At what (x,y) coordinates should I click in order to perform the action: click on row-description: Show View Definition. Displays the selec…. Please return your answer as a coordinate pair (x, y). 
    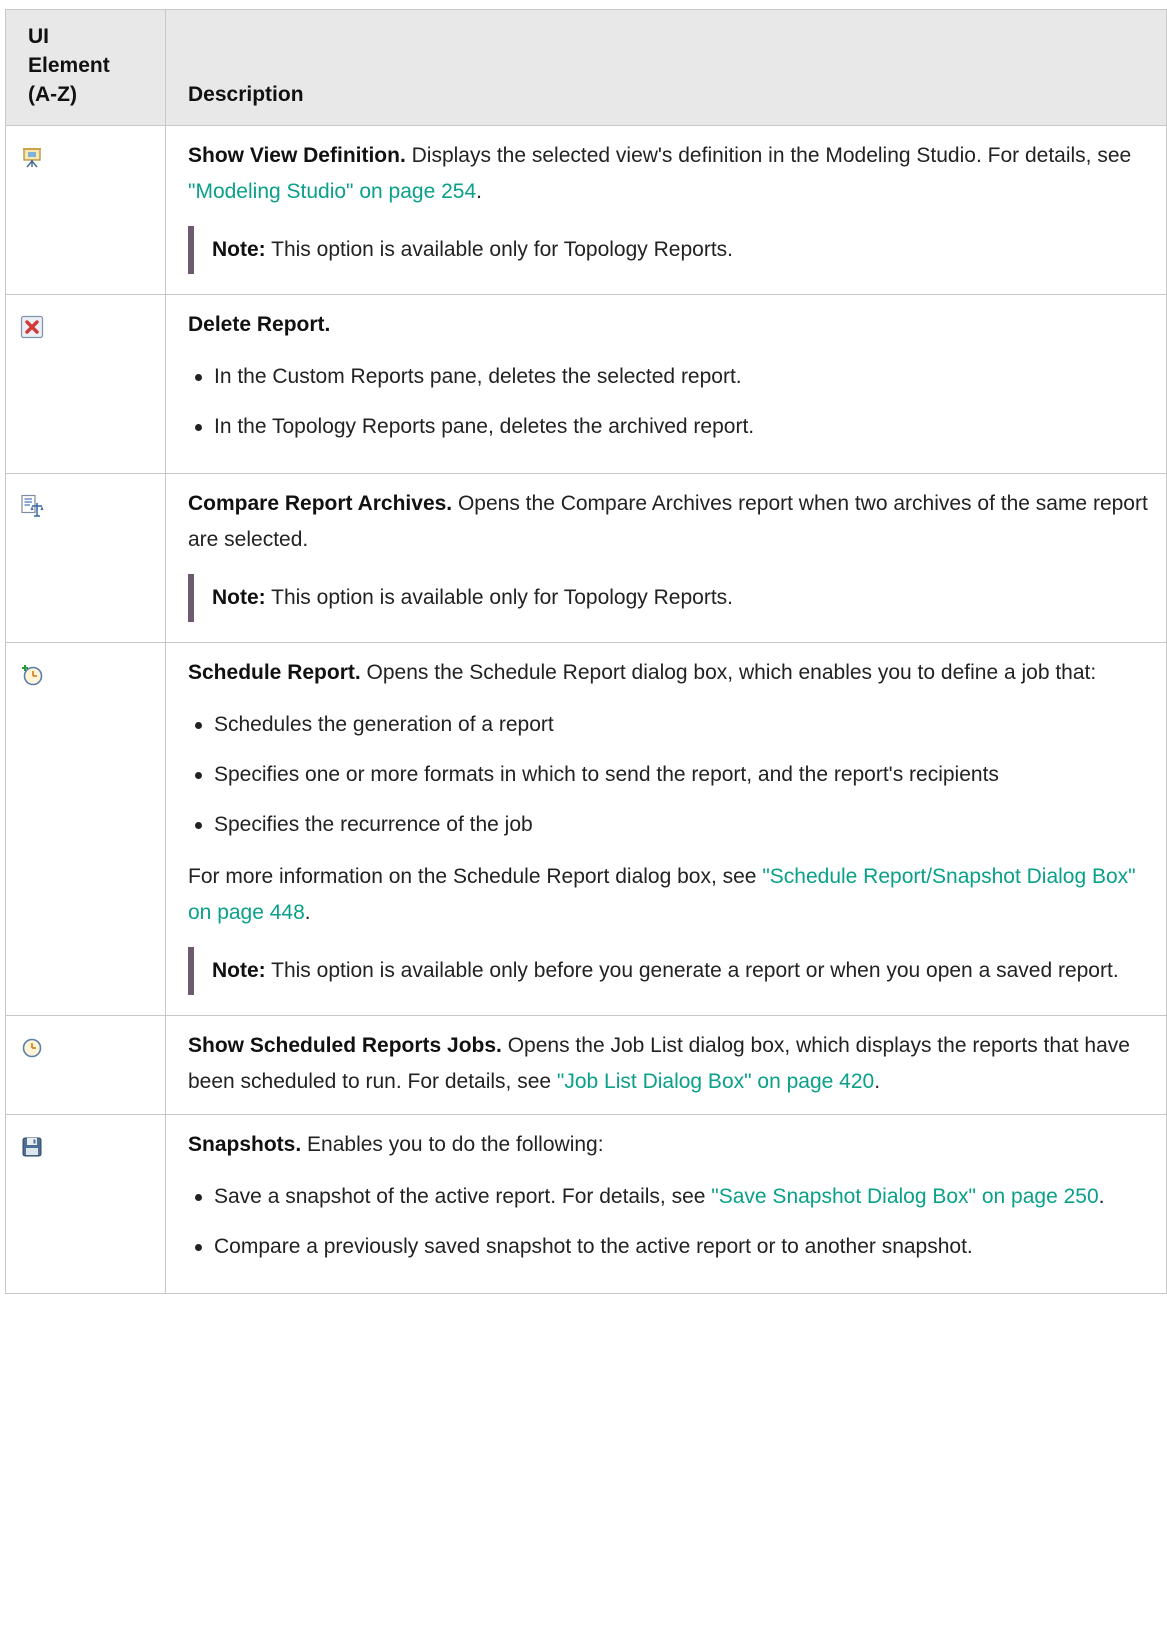
    Looking at the image, I should click on (660, 173).